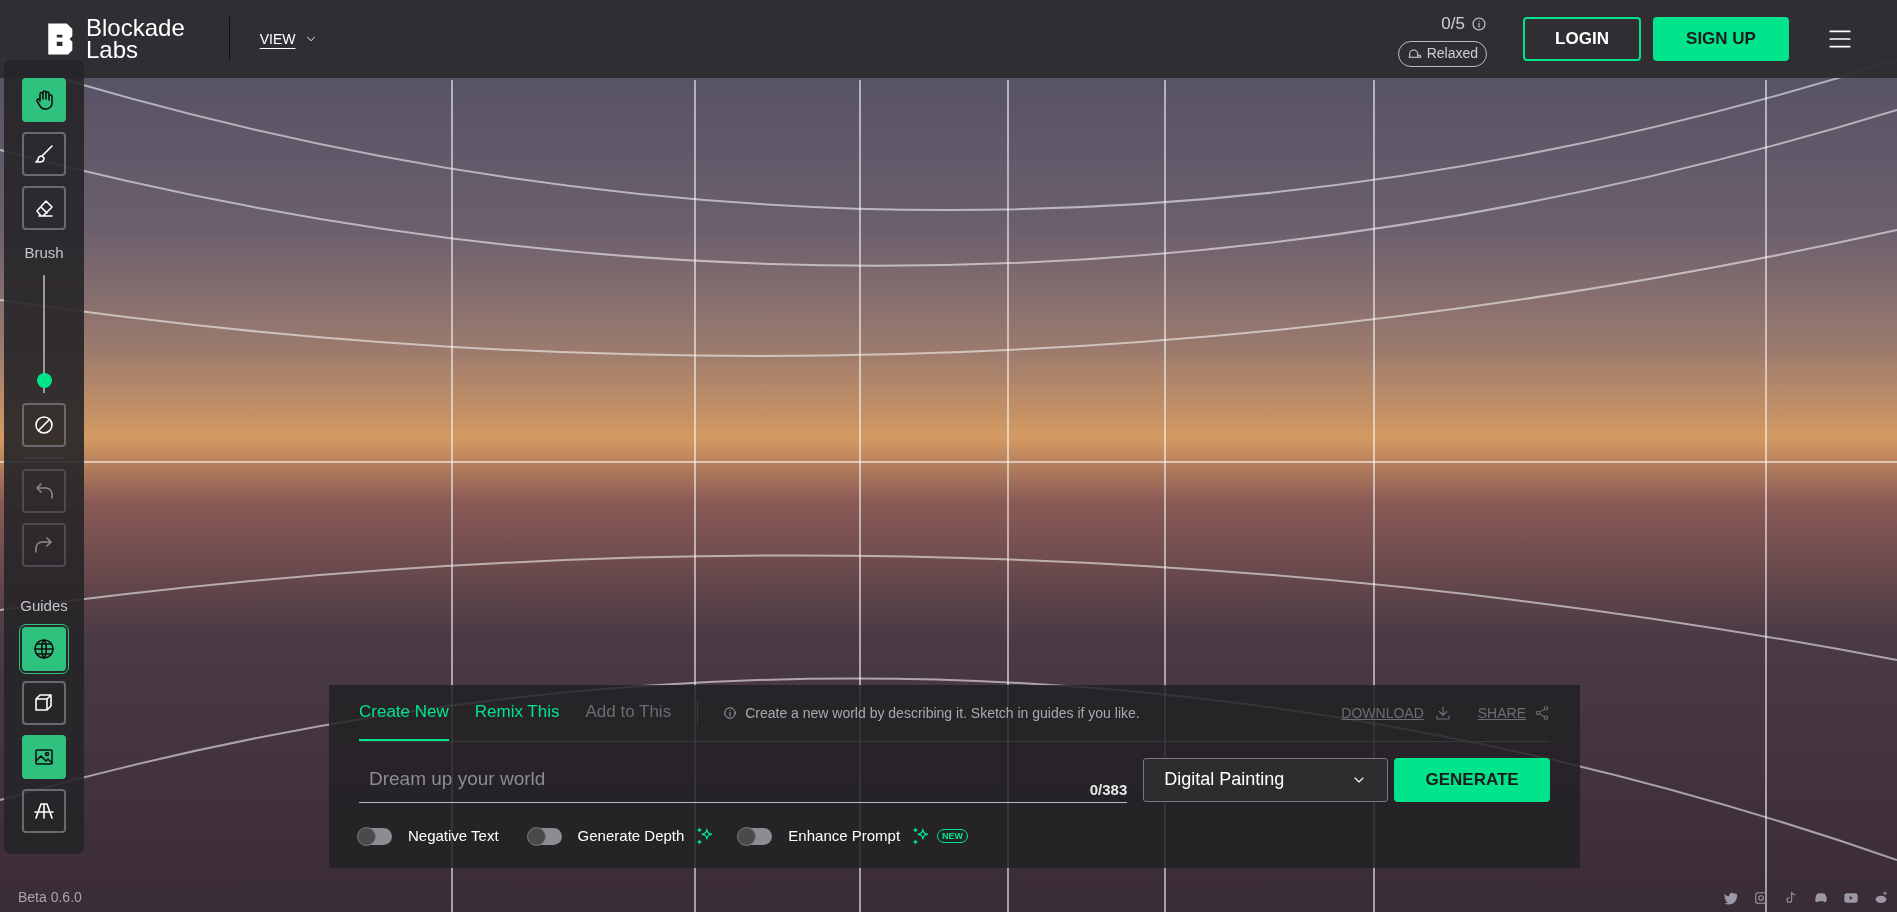  What do you see at coordinates (44, 424) in the screenshot?
I see `clear-button` at bounding box center [44, 424].